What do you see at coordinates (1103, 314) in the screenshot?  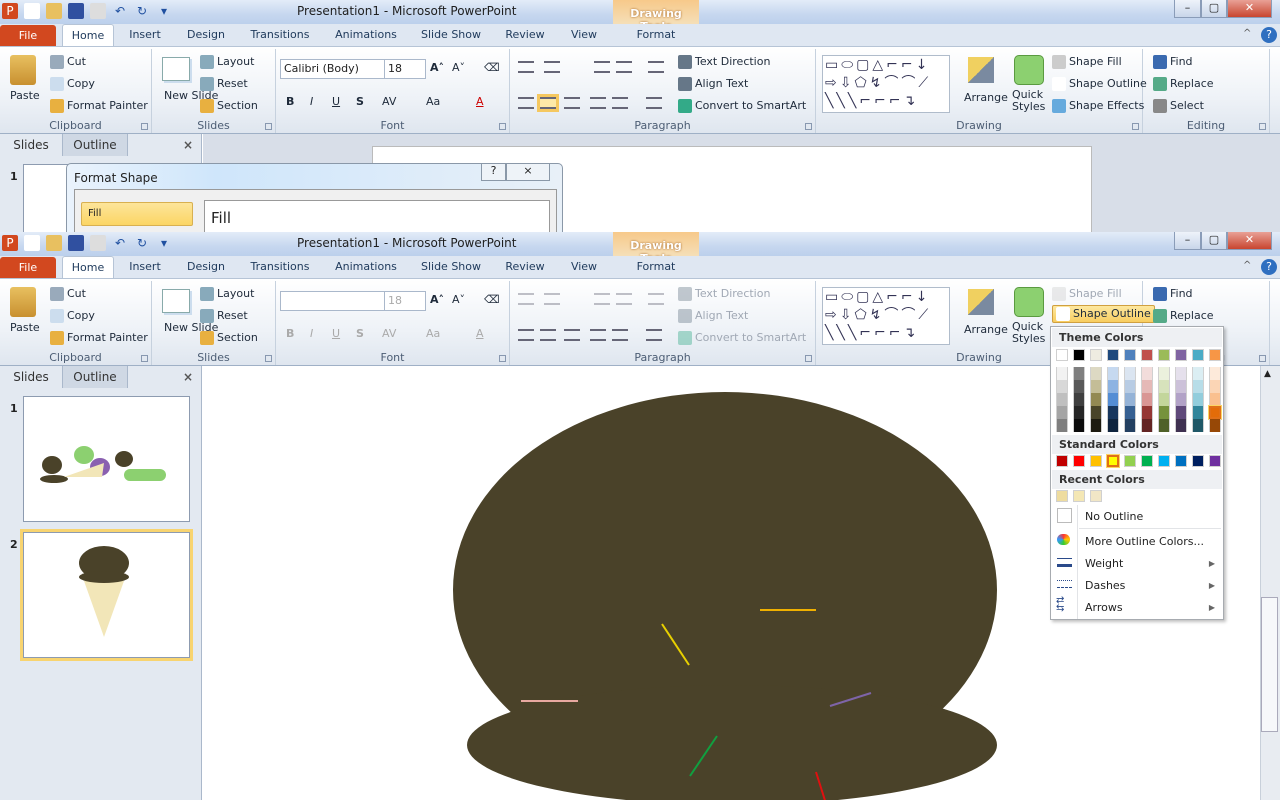 I see `shape-outline-button: Shape Outline` at bounding box center [1103, 314].